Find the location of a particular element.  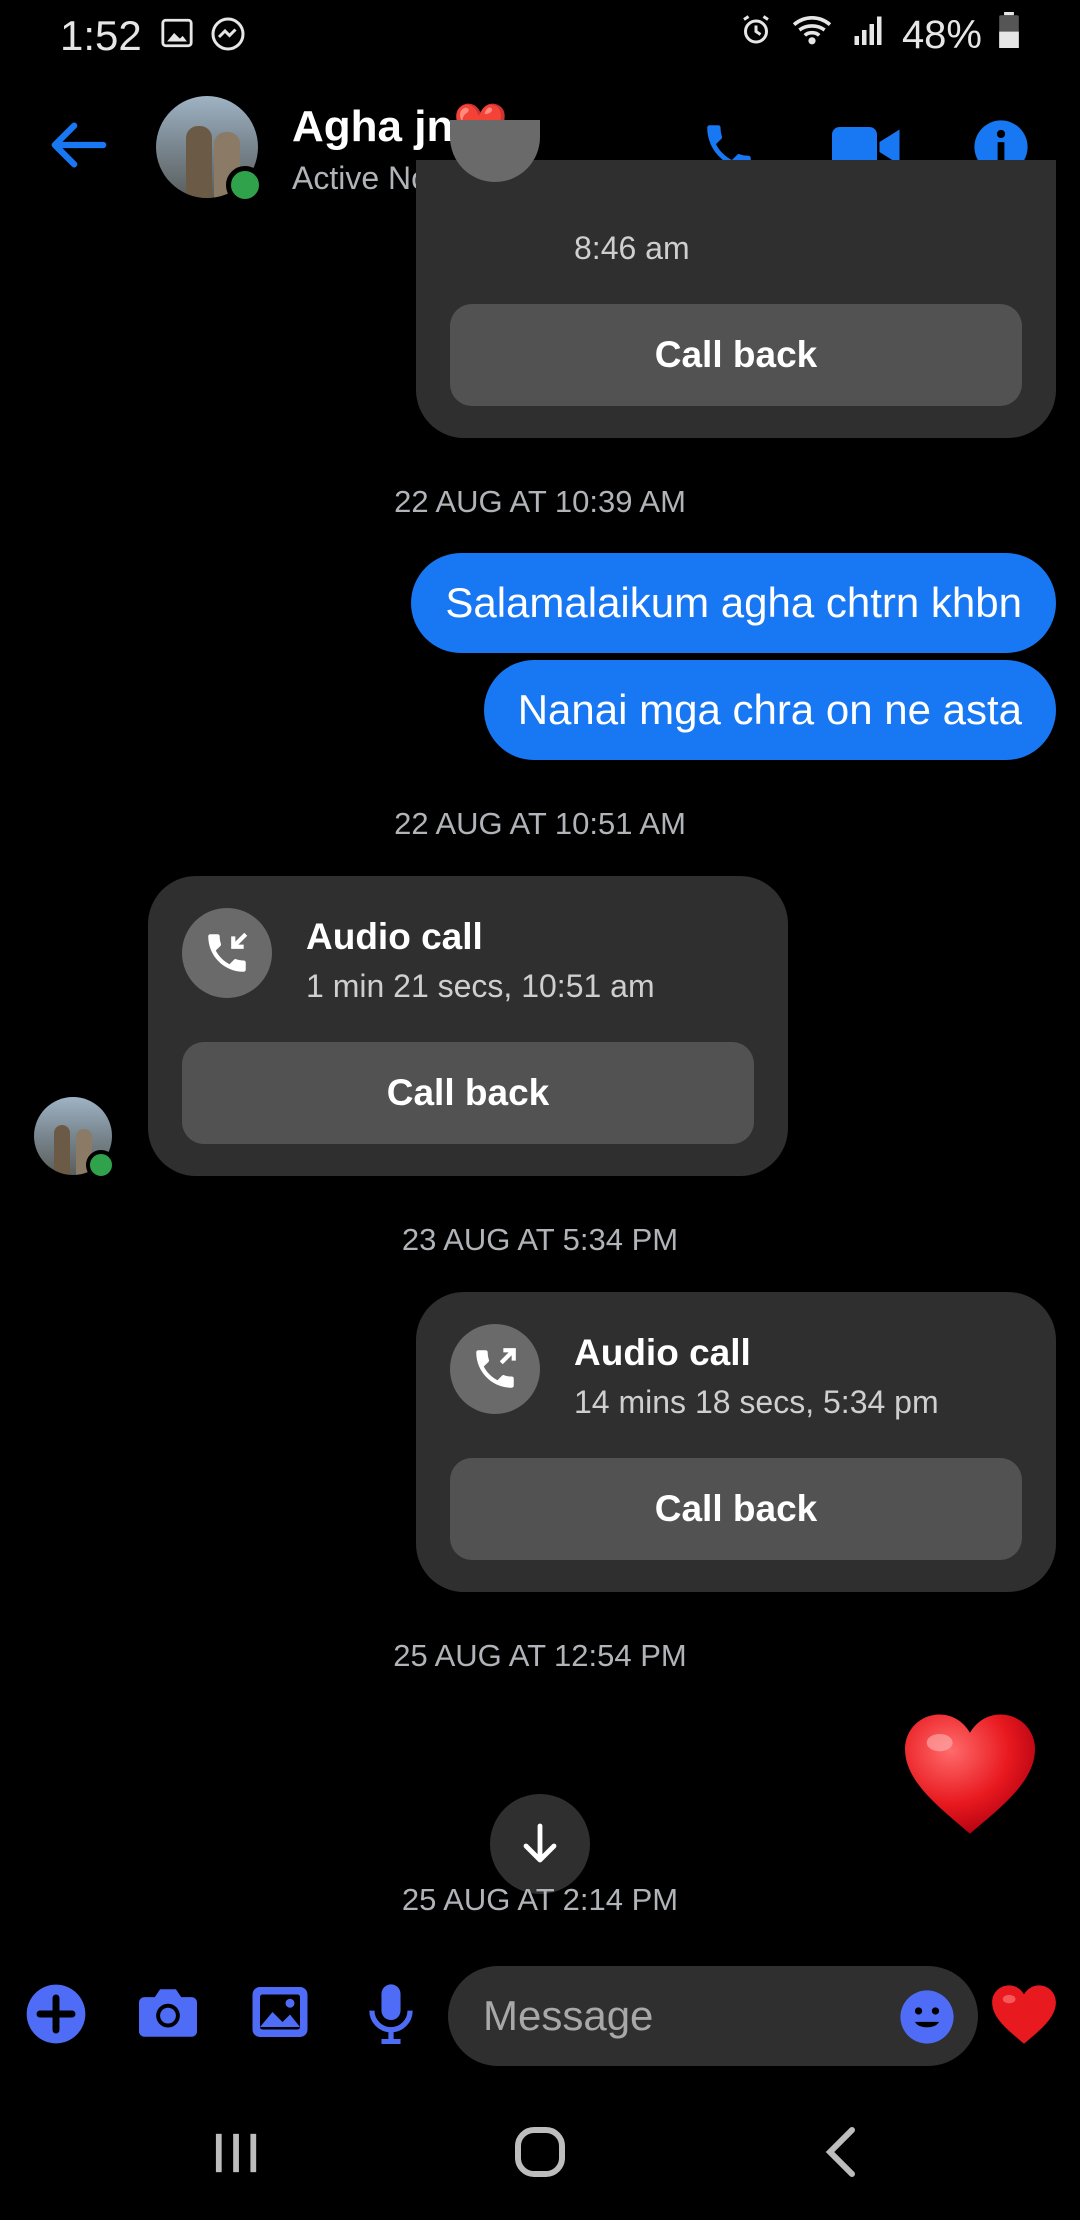

camera-icon is located at coordinates (168, 2013).